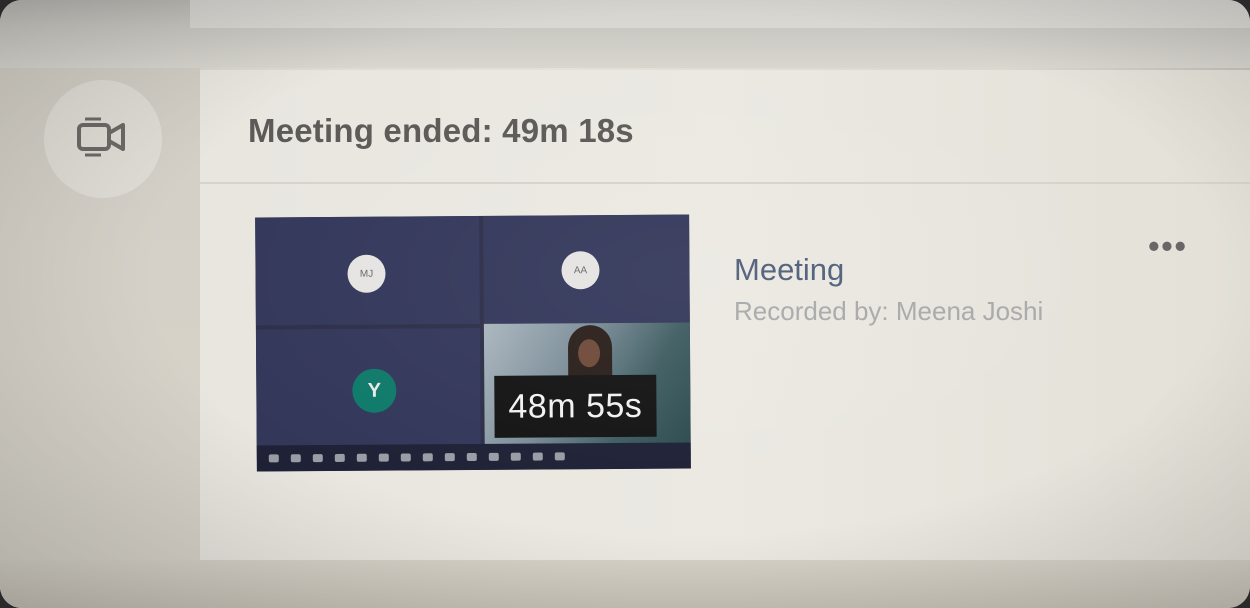 This screenshot has width=1250, height=608. What do you see at coordinates (589, 353) in the screenshot?
I see `participant-face` at bounding box center [589, 353].